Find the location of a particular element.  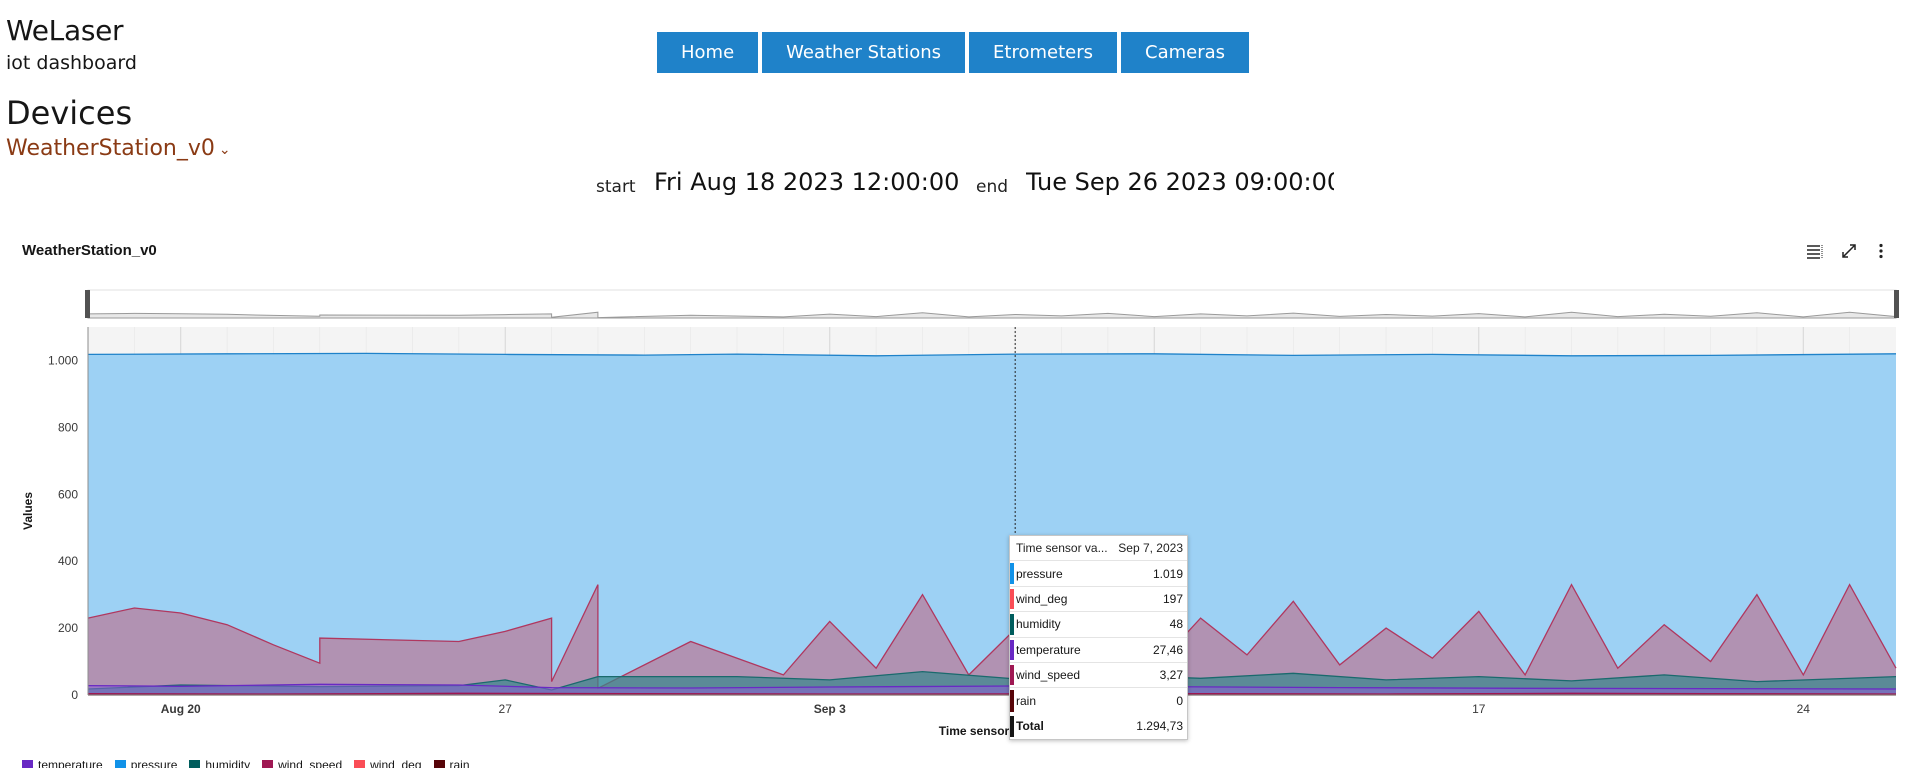

tooltip-row-humidity: humidity 48 is located at coordinates (1098, 625).